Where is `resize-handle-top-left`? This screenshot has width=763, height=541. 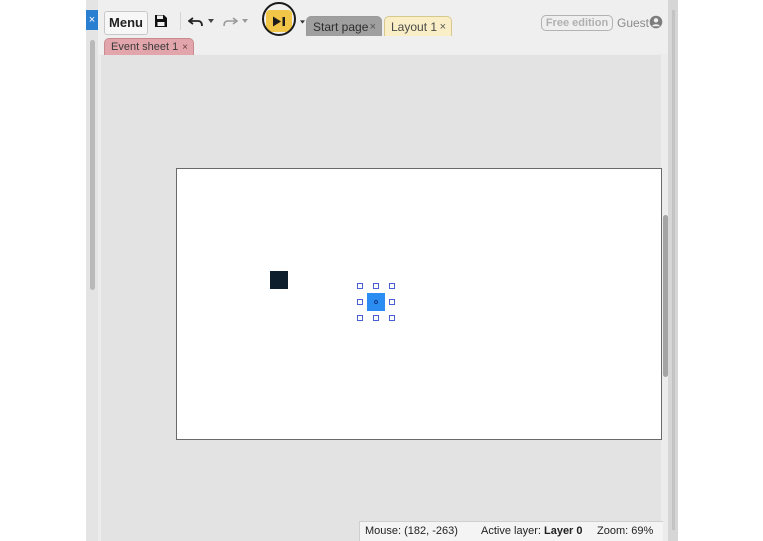
resize-handle-top-left is located at coordinates (360, 286).